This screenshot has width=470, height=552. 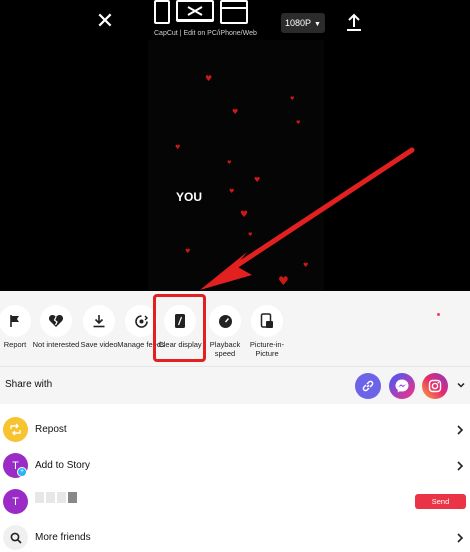 I want to click on quality-selector: 1080P ▼, so click(x=303, y=23).